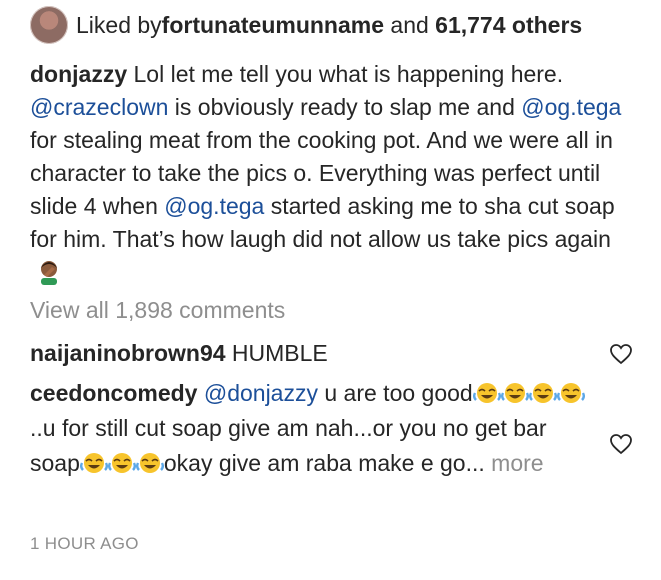 The width and height of the screenshot is (661, 580). What do you see at coordinates (395, 393) in the screenshot?
I see `comment-text-part-1: u are too good` at bounding box center [395, 393].